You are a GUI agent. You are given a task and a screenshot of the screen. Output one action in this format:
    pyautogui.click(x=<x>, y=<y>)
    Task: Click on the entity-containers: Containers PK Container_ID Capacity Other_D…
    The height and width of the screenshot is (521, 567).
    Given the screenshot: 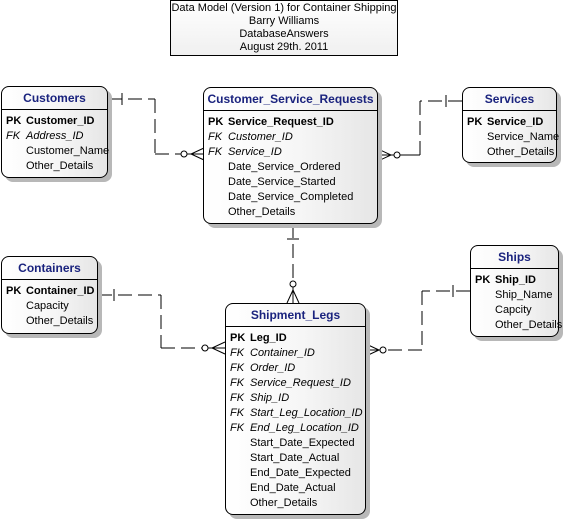 What is the action you would take?
    pyautogui.click(x=49, y=295)
    